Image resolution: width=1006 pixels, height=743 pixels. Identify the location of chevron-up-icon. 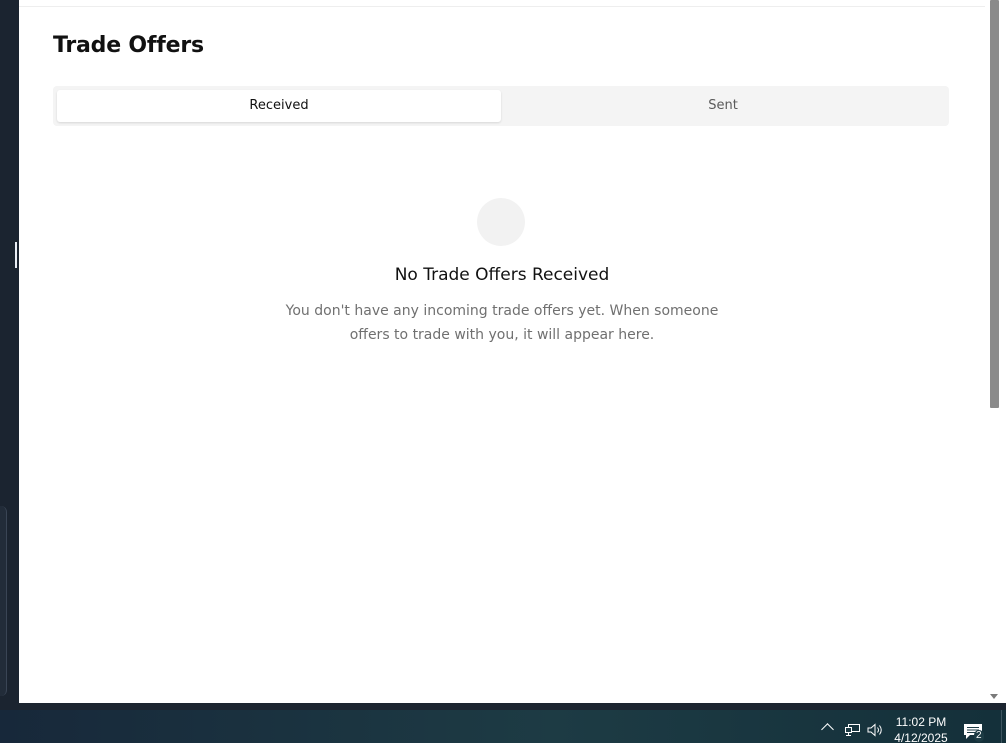
(827, 729).